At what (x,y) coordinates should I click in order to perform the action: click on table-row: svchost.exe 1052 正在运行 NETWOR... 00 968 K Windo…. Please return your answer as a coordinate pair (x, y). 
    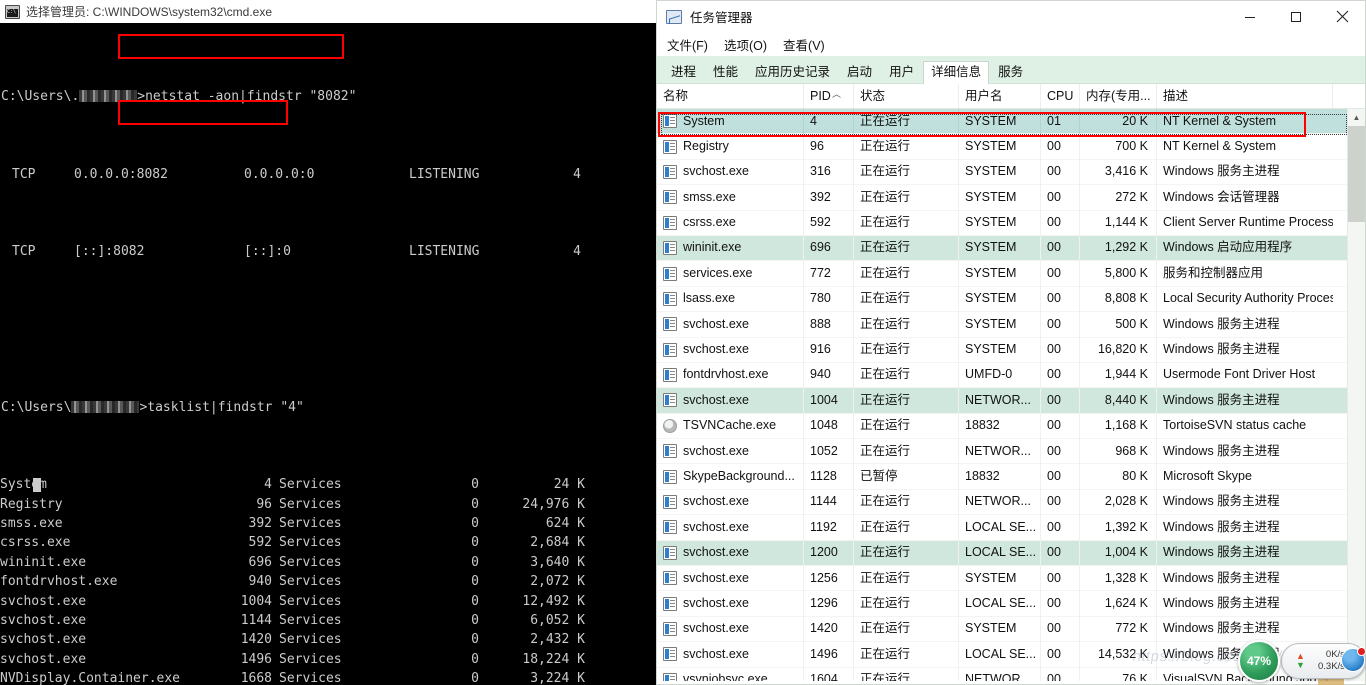
    Looking at the image, I should click on (1002, 451).